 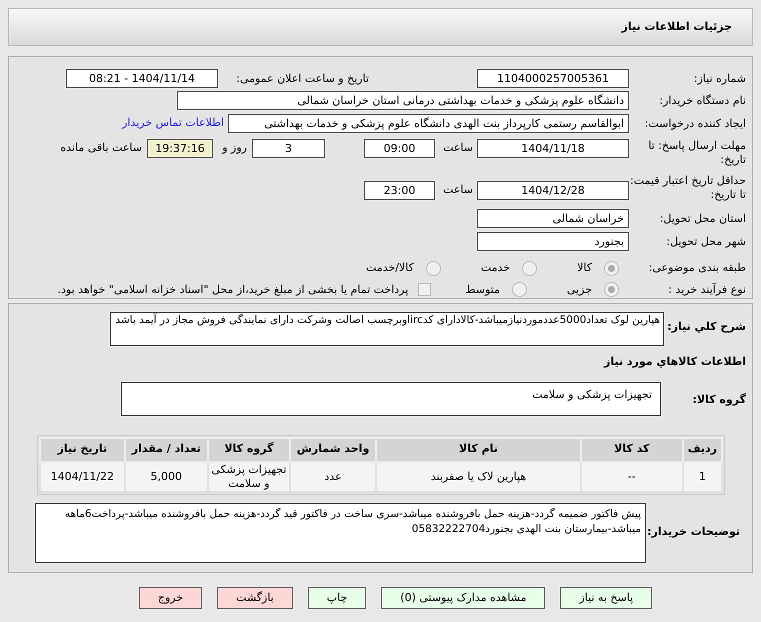 I want to click on table-cell: هپارین لاک یا صفربند, so click(x=478, y=477).